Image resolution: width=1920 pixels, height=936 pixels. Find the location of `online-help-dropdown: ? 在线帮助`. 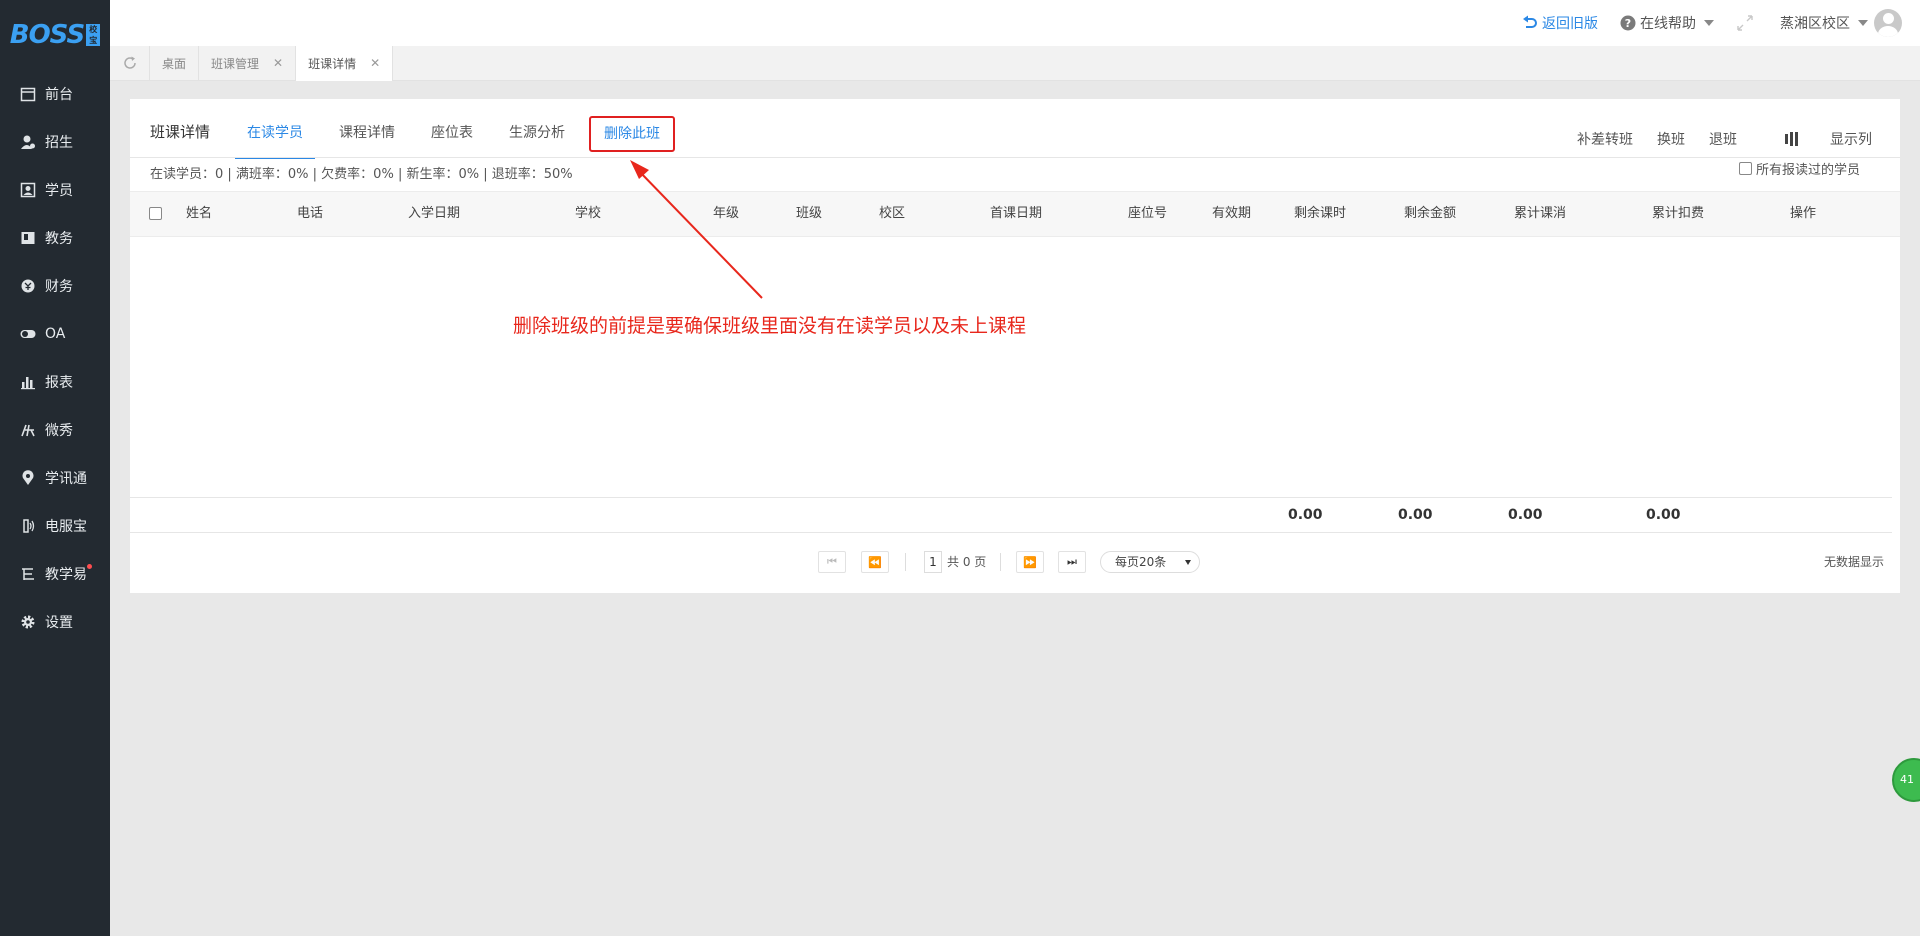

online-help-dropdown: ? 在线帮助 is located at coordinates (1667, 23).